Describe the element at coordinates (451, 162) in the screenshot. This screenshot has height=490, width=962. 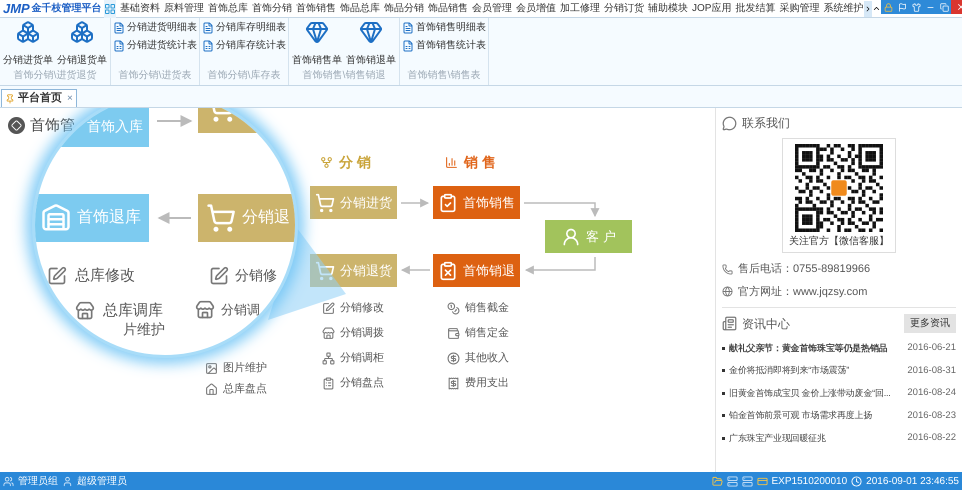
I see `bar-chart-icon` at that location.